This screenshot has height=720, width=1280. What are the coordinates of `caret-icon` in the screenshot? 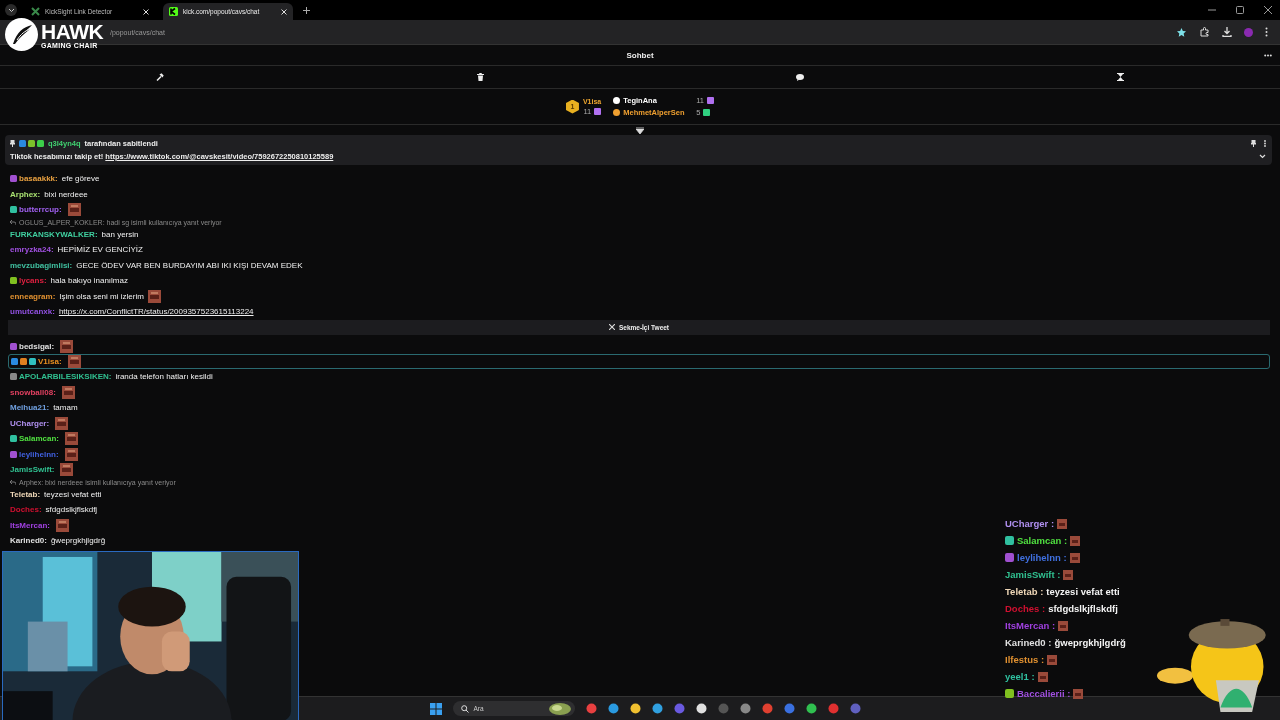 It's located at (11, 10).